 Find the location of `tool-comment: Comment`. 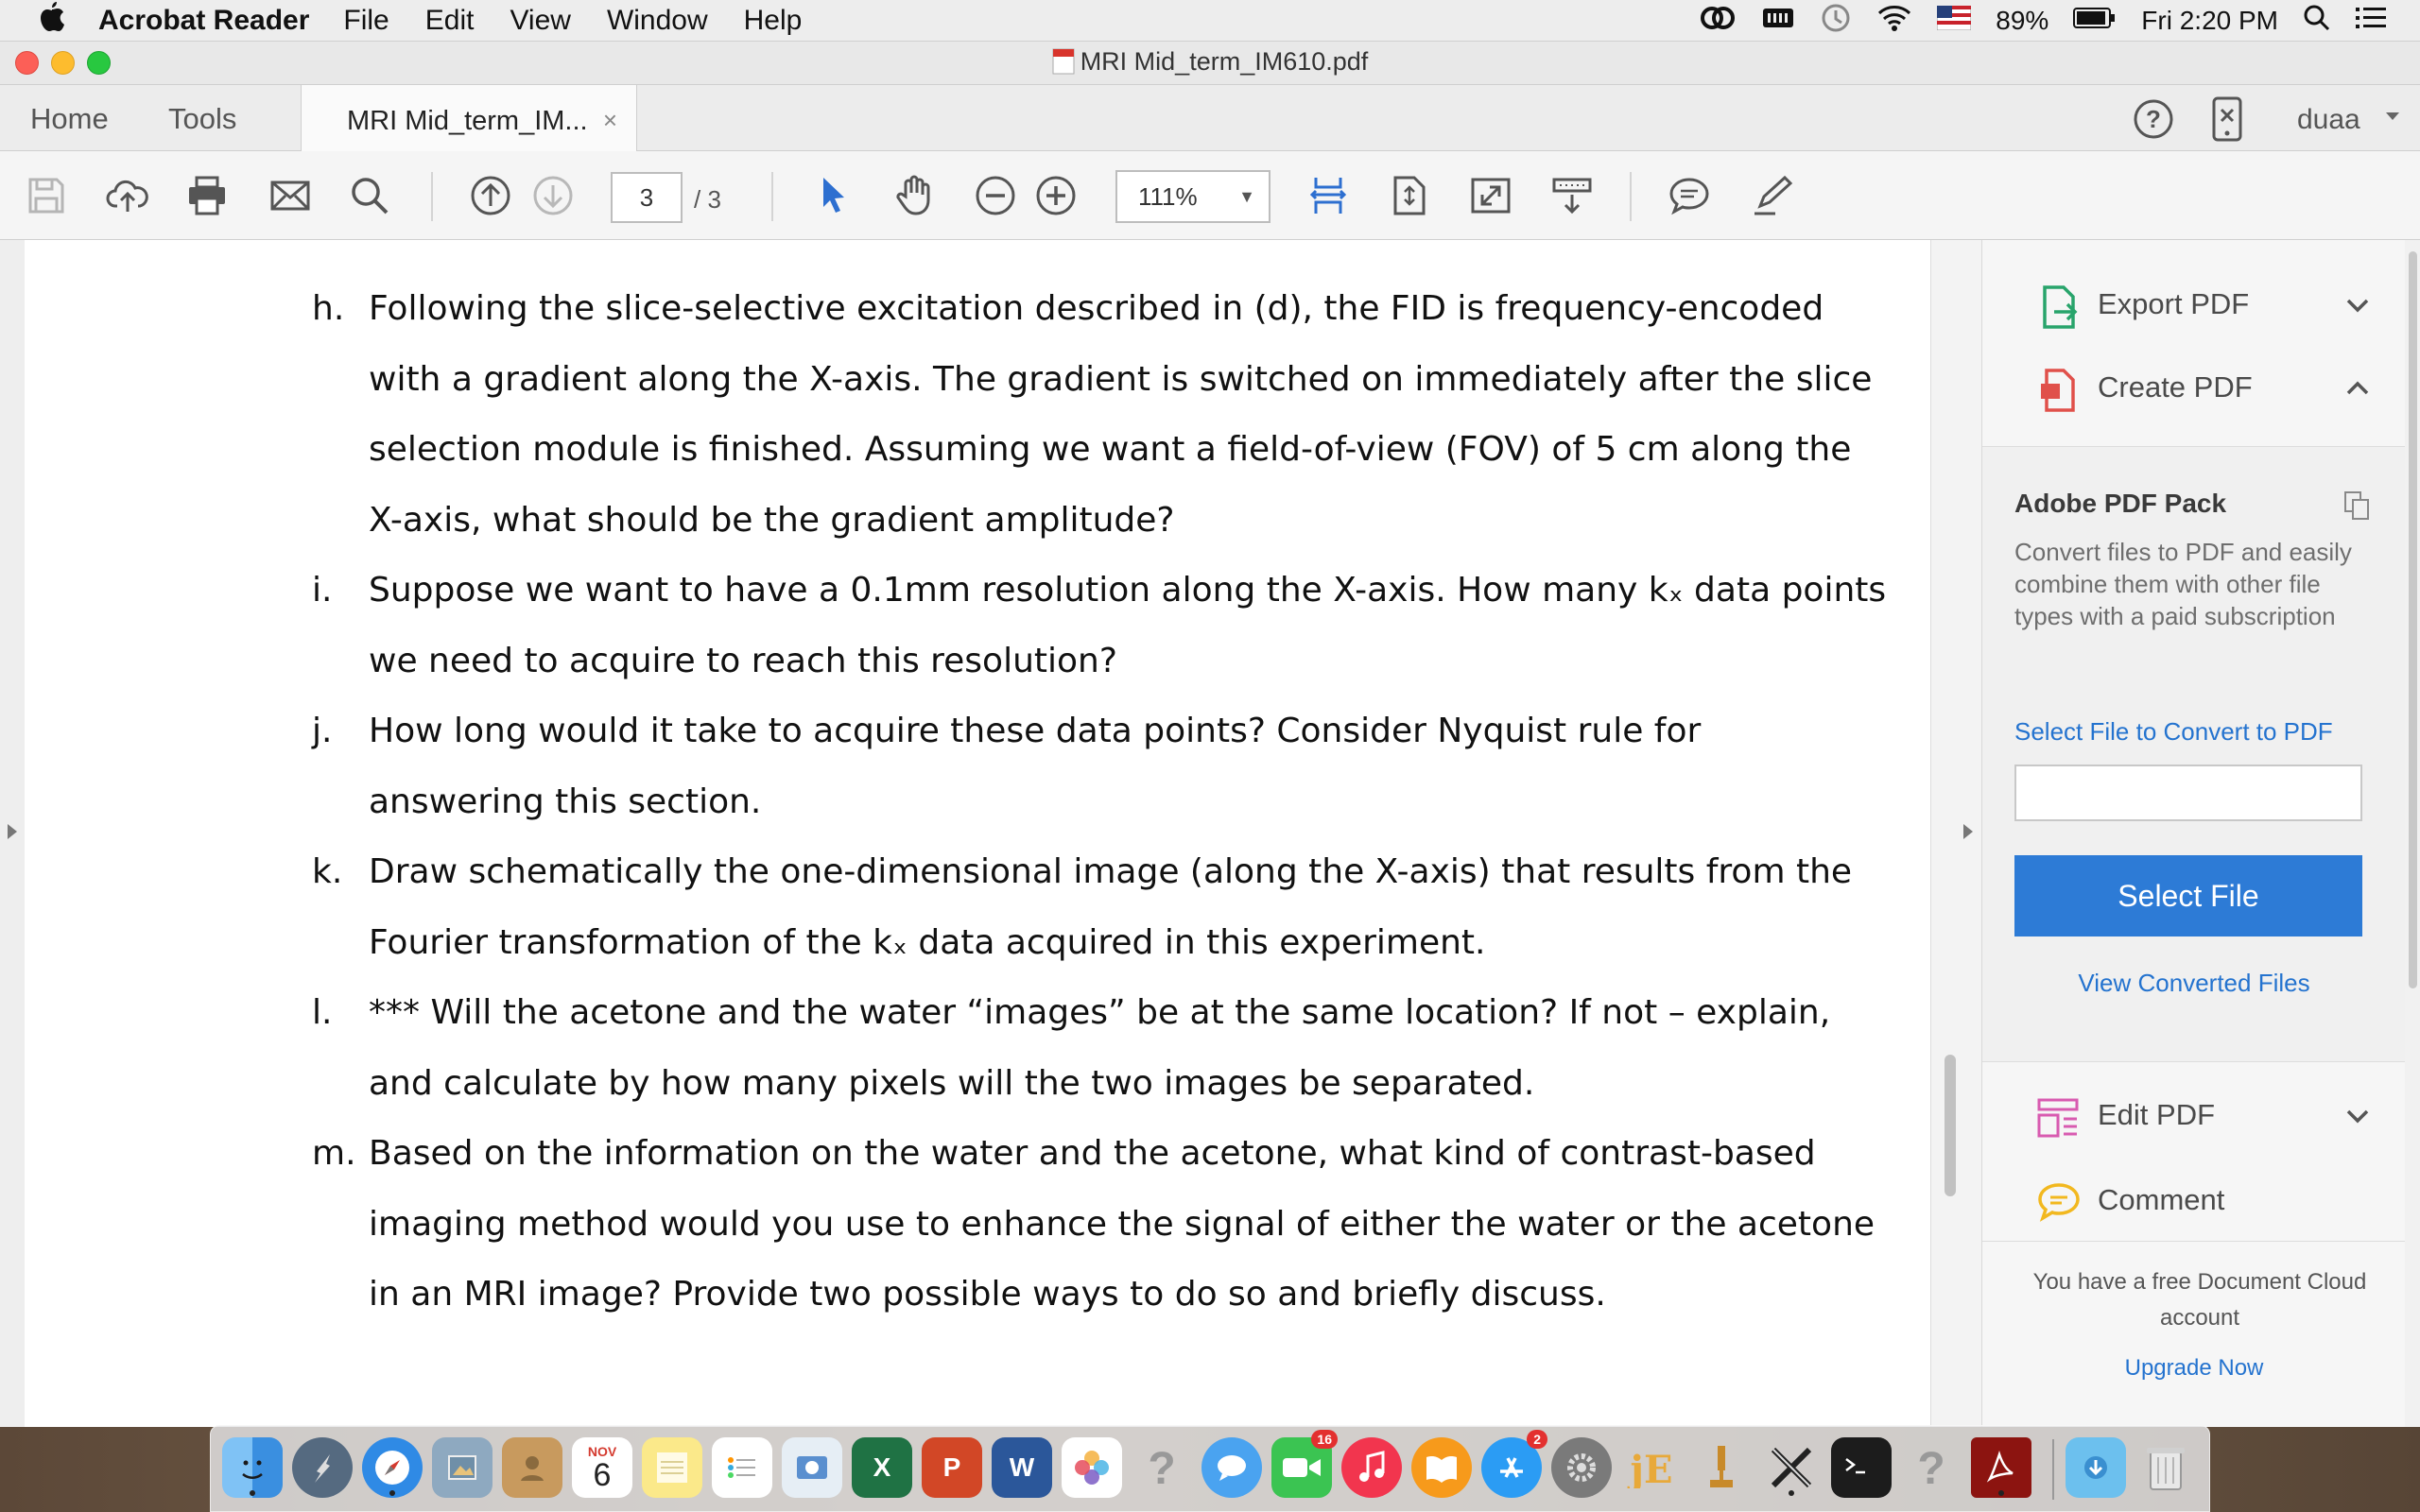

tool-comment: Comment is located at coordinates (2194, 1204).